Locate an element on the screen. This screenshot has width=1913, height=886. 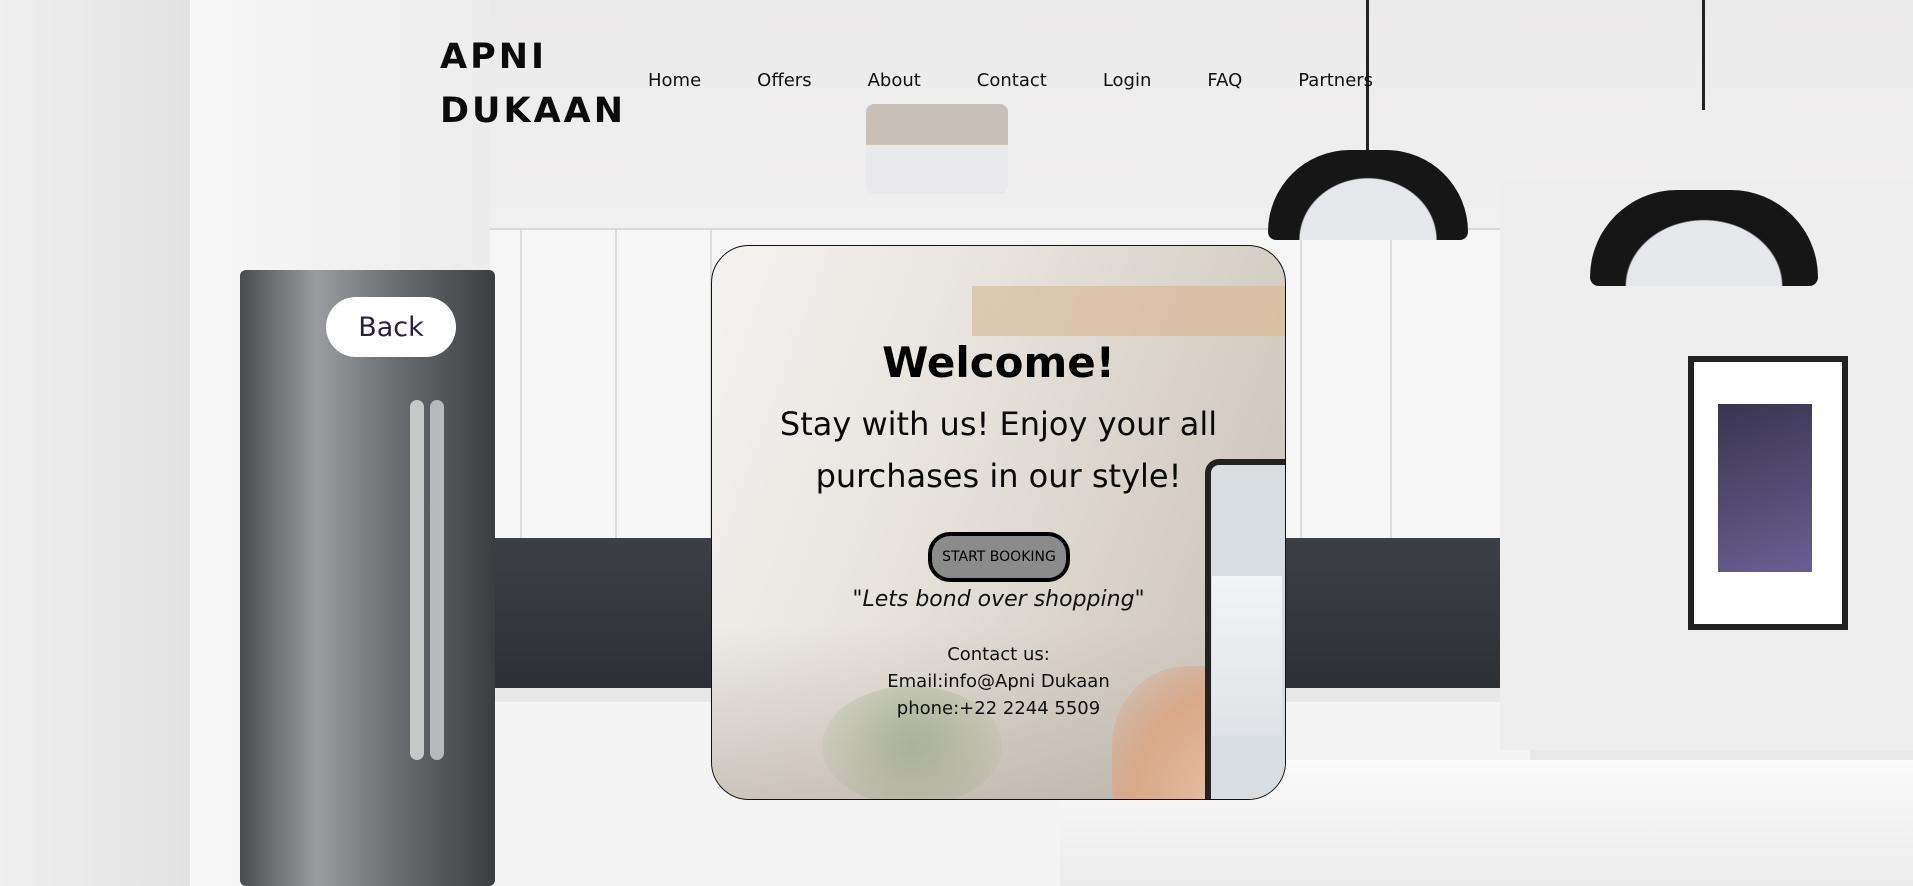
nav-contact: Contact is located at coordinates (1012, 80).